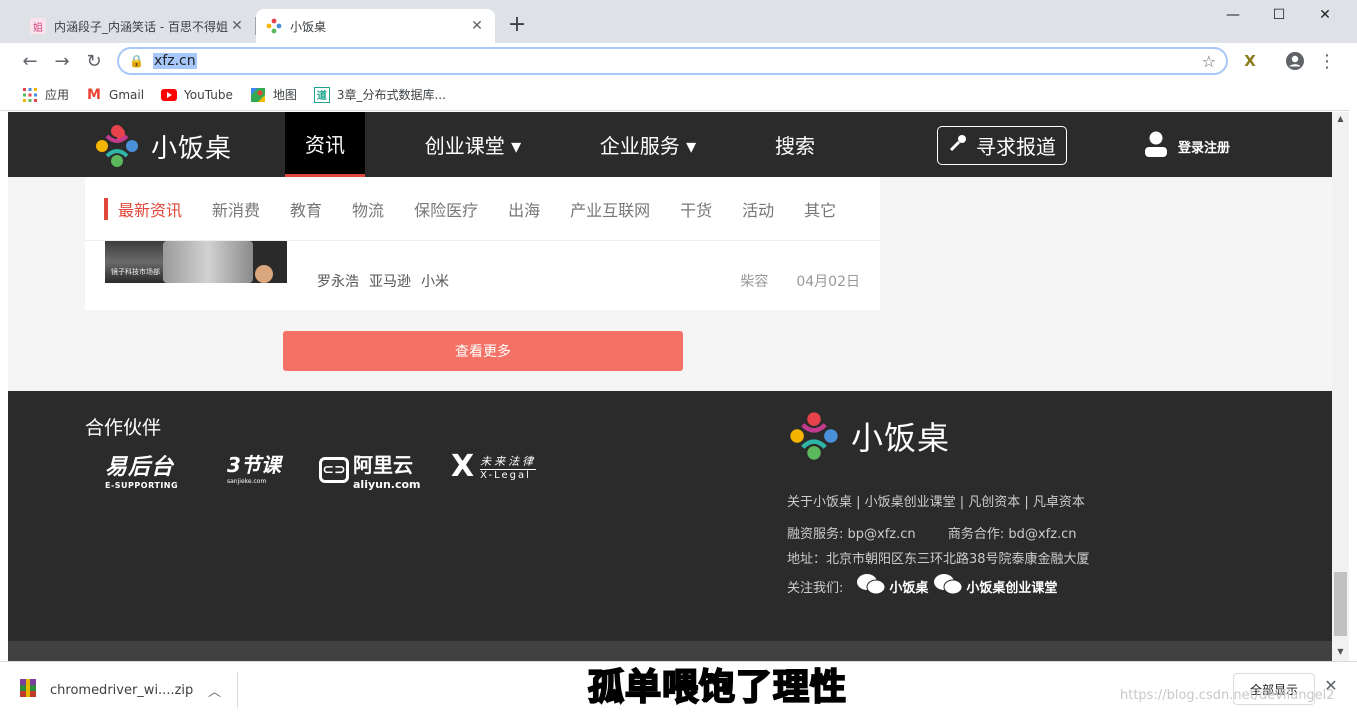  Describe the element at coordinates (648, 144) in the screenshot. I see `nav-enterprise: 企业服务 ▾` at that location.